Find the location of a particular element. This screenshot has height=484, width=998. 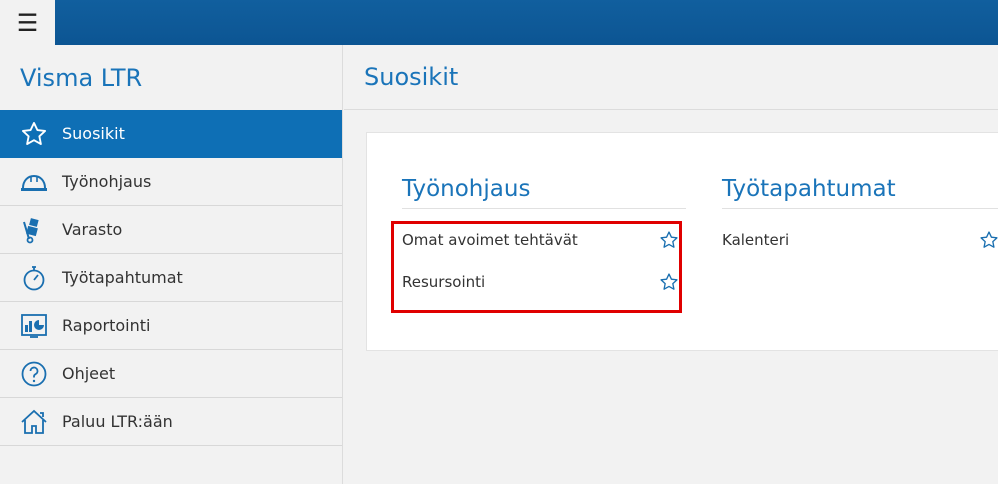

sidebar-item-label: Varasto is located at coordinates (92, 229).